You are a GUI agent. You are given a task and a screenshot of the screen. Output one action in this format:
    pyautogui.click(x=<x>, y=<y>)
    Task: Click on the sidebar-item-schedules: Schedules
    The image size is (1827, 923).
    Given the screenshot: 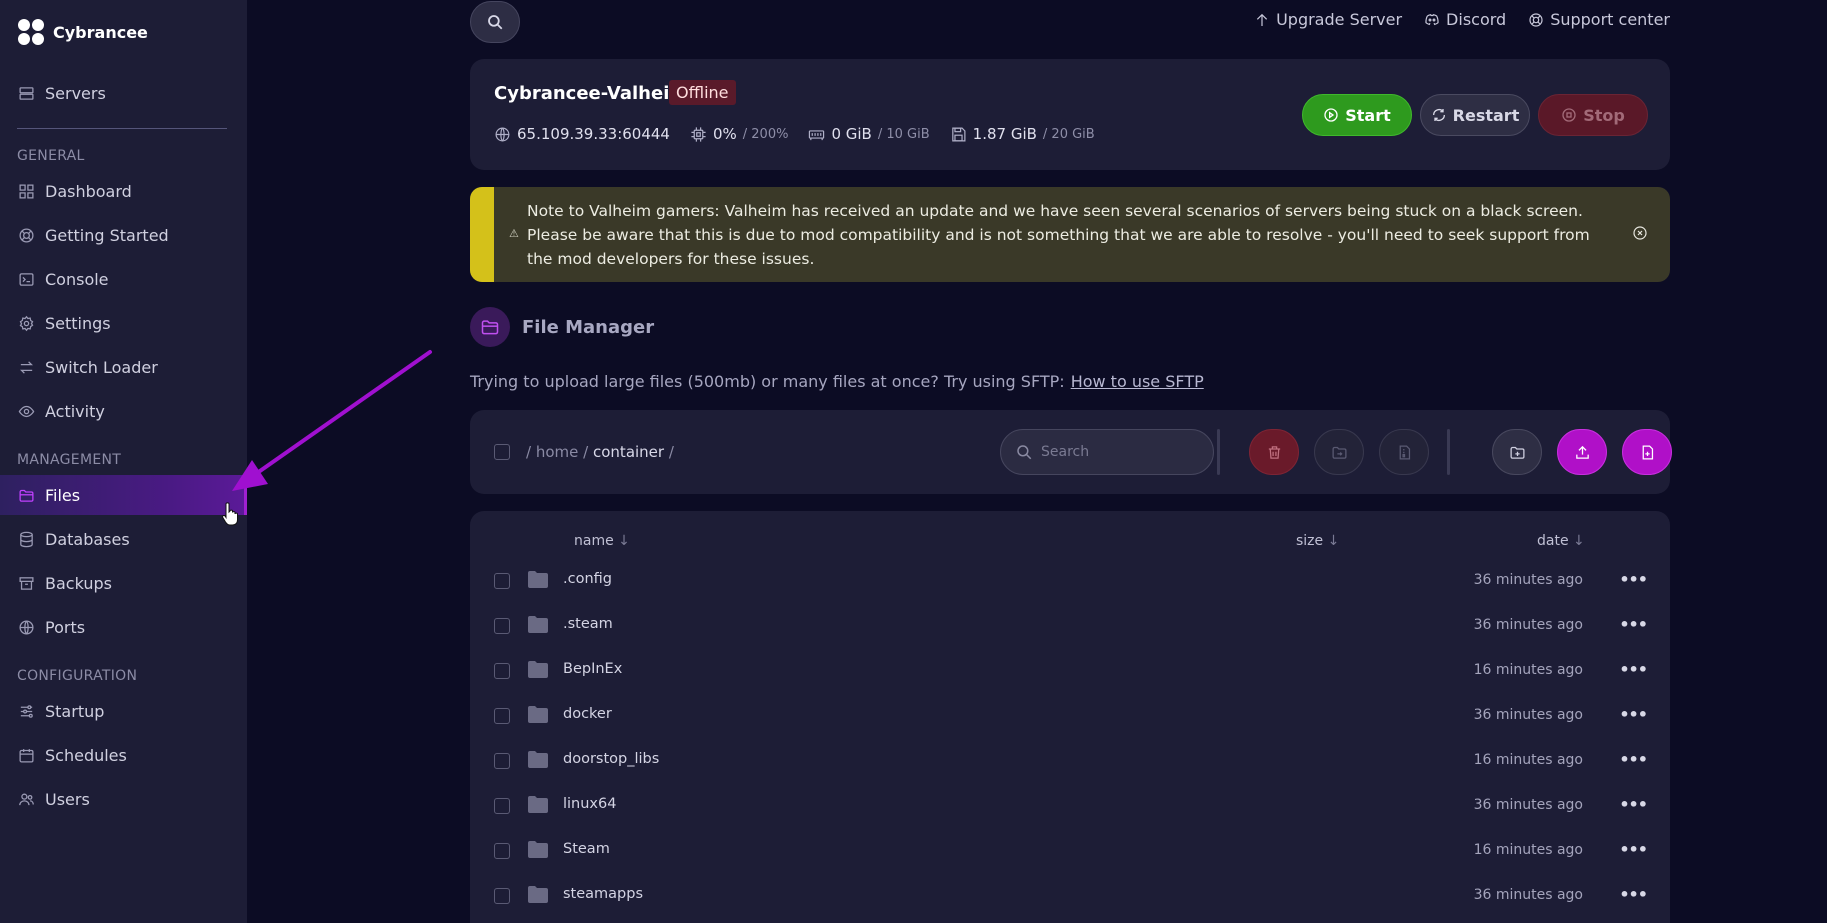 What is the action you would take?
    pyautogui.click(x=123, y=755)
    